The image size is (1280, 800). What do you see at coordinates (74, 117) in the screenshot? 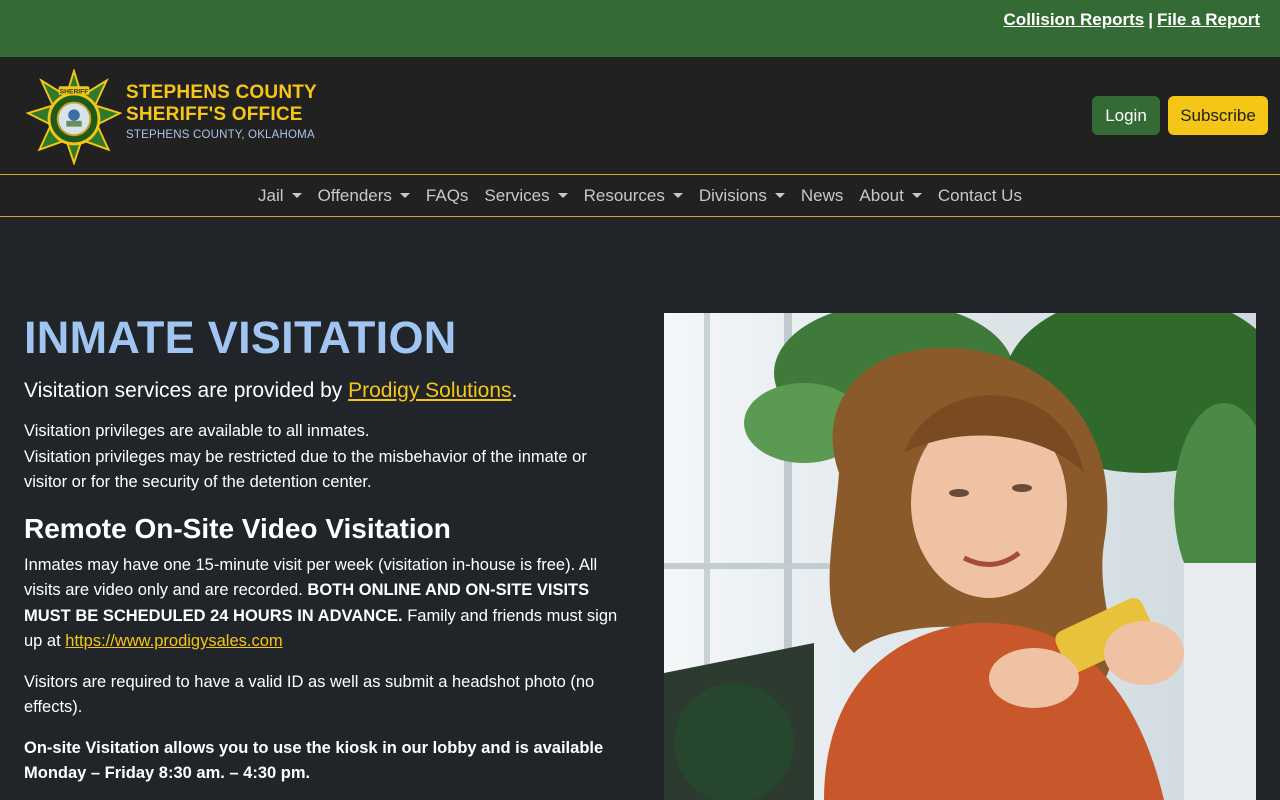
I see `sheriff-star-badge-icon: SHERIFF` at bounding box center [74, 117].